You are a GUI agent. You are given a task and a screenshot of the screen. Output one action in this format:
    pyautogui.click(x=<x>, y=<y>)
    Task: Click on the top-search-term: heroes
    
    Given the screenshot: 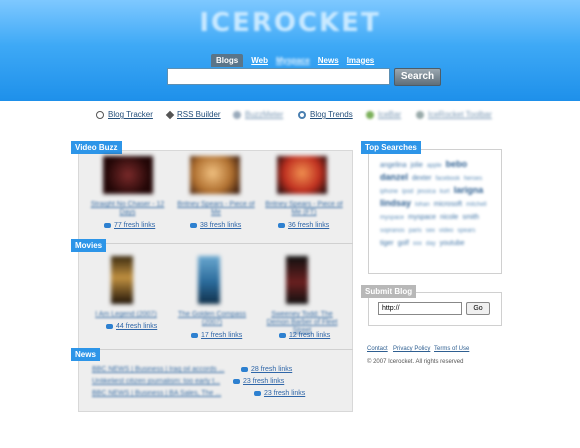 What is the action you would take?
    pyautogui.click(x=473, y=179)
    